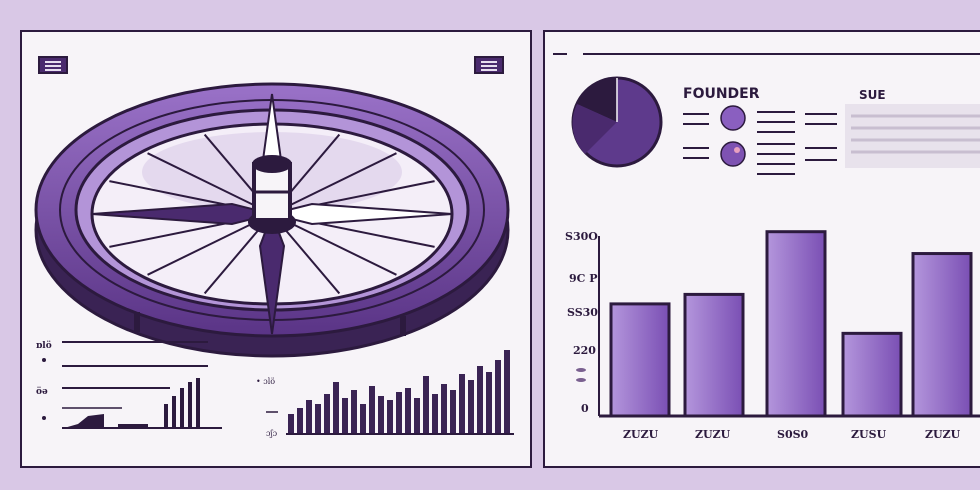  What do you see at coordinates (721, 94) in the screenshot?
I see `founder-heading: FOUNDER` at bounding box center [721, 94].